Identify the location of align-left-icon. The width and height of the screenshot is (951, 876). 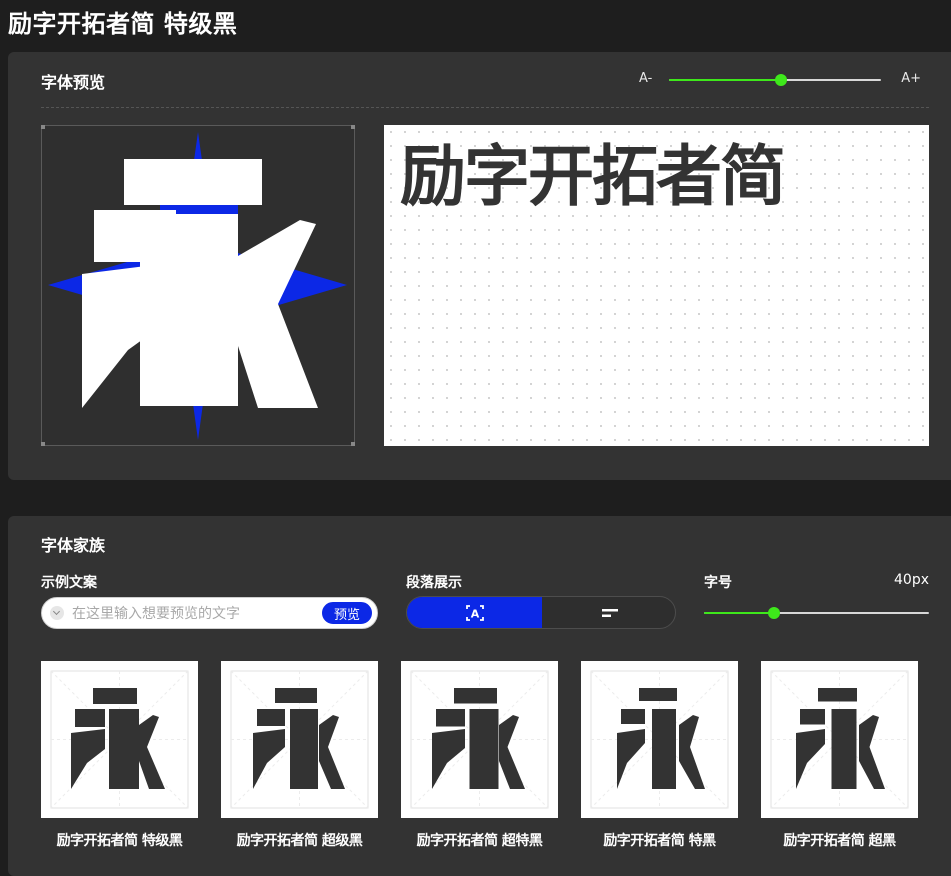
(609, 612).